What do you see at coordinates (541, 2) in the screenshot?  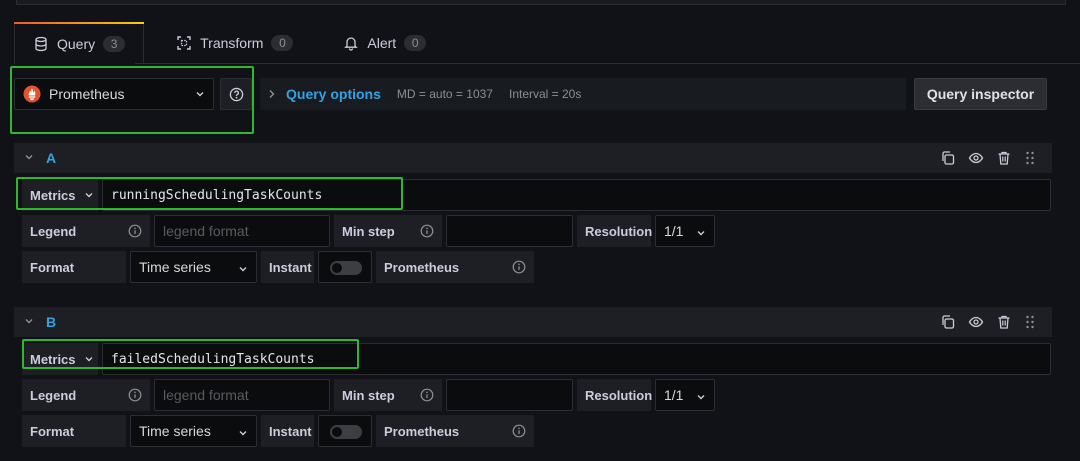 I see `panel-top-edge` at bounding box center [541, 2].